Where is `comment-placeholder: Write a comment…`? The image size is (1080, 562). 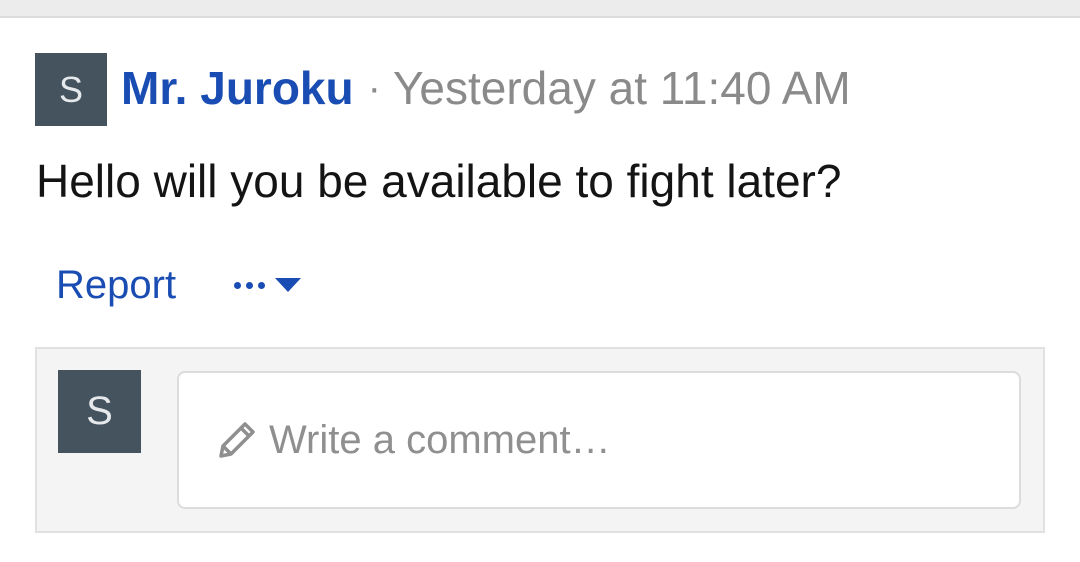 comment-placeholder: Write a comment… is located at coordinates (440, 439).